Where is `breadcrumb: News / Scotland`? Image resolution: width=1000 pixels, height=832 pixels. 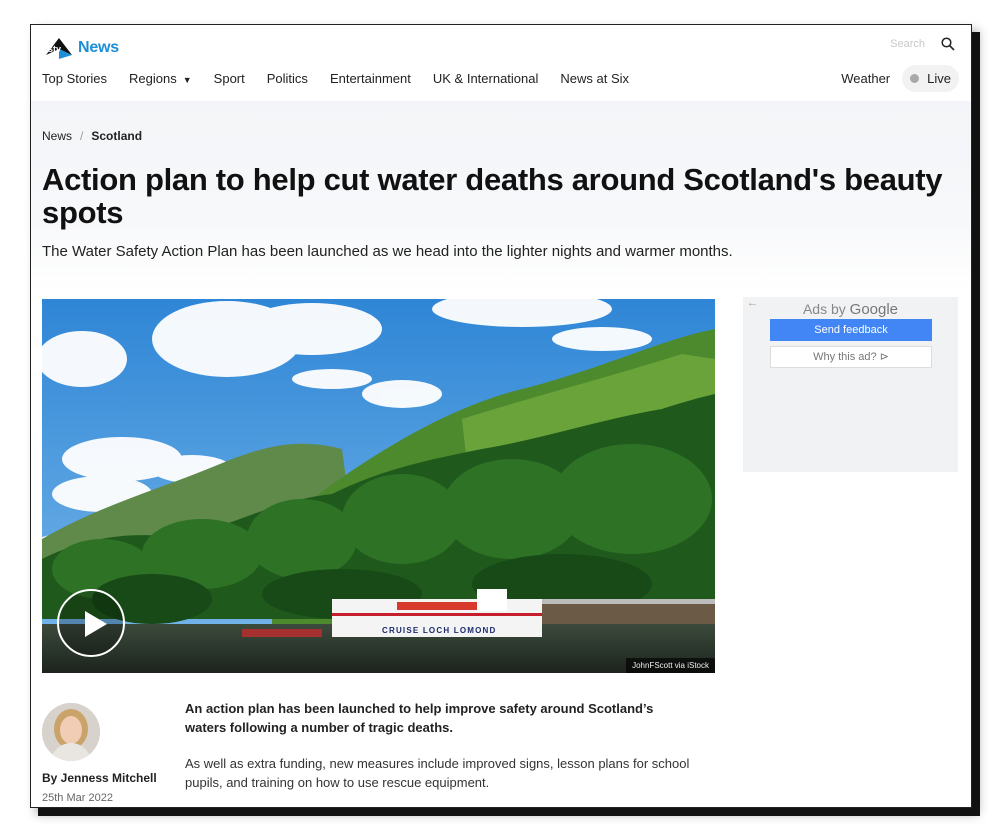
breadcrumb: News / Scotland is located at coordinates (92, 136).